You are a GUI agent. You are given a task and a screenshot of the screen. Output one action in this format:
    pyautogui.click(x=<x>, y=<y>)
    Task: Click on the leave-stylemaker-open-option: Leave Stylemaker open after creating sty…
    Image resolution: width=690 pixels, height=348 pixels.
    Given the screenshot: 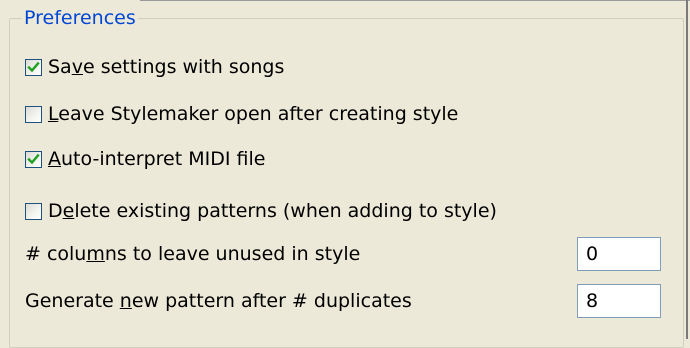 What is the action you would take?
    pyautogui.click(x=241, y=114)
    